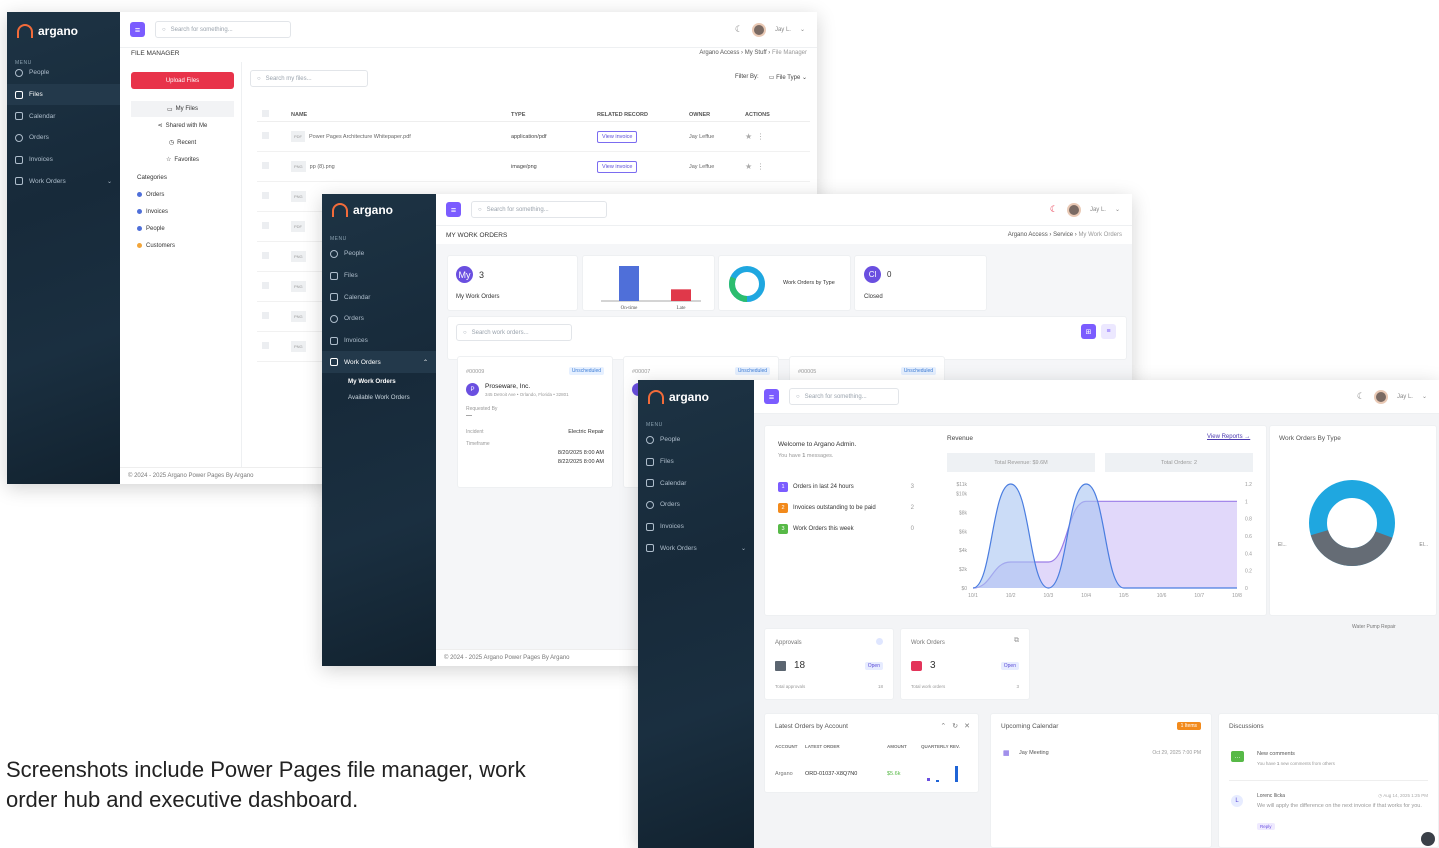  What do you see at coordinates (1276, 754) in the screenshot?
I see `new-comments-title: New comments` at bounding box center [1276, 754].